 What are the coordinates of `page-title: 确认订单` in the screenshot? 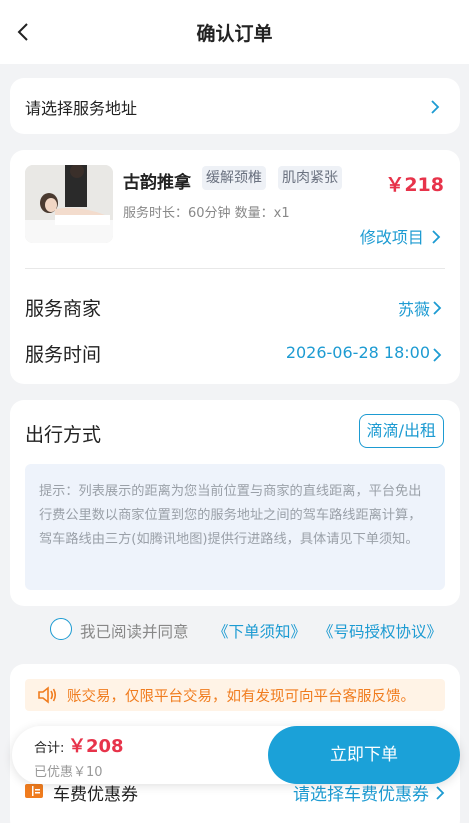 It's located at (234, 34).